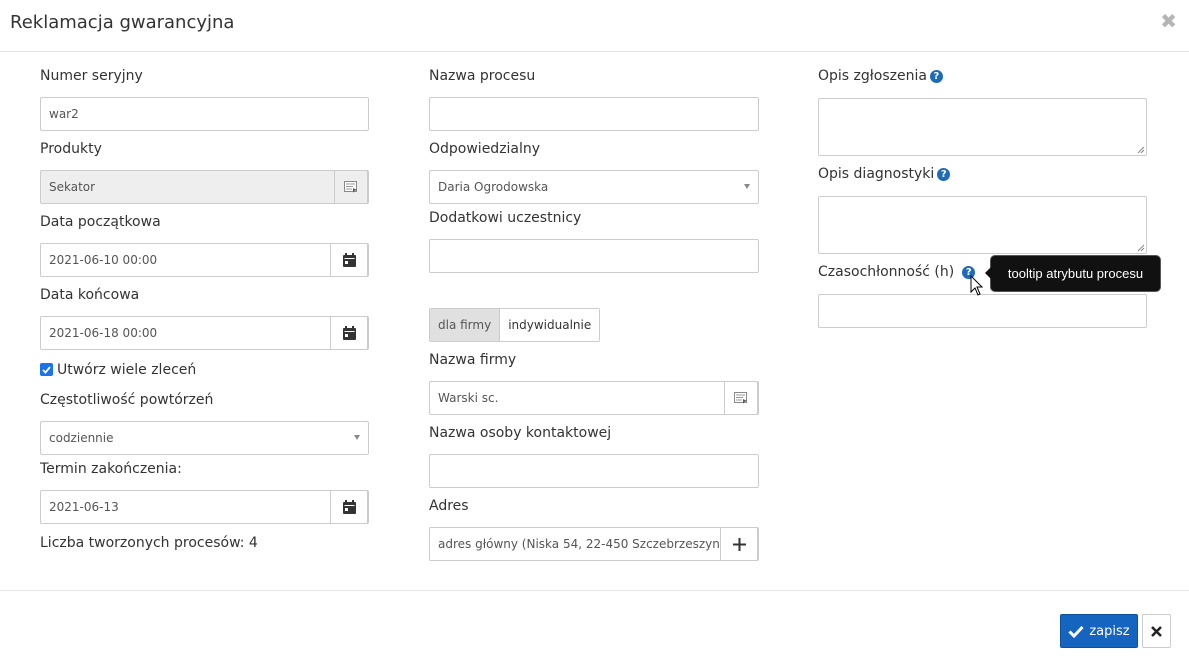 This screenshot has height=665, width=1189. Describe the element at coordinates (204, 260) in the screenshot. I see `start-date-input: 2021-06-10 00:00` at that location.